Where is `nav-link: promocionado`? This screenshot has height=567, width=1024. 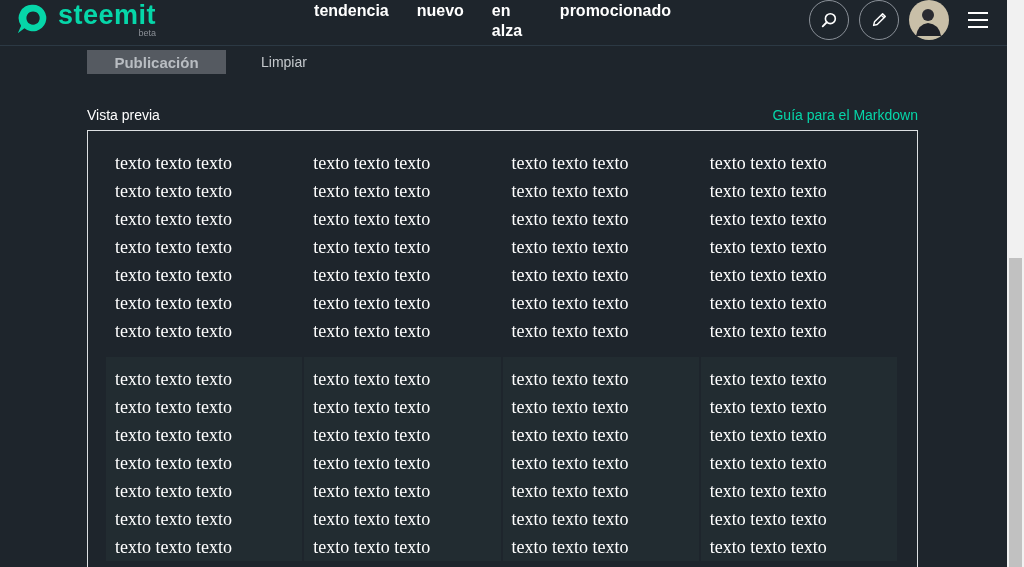 nav-link: promocionado is located at coordinates (615, 11).